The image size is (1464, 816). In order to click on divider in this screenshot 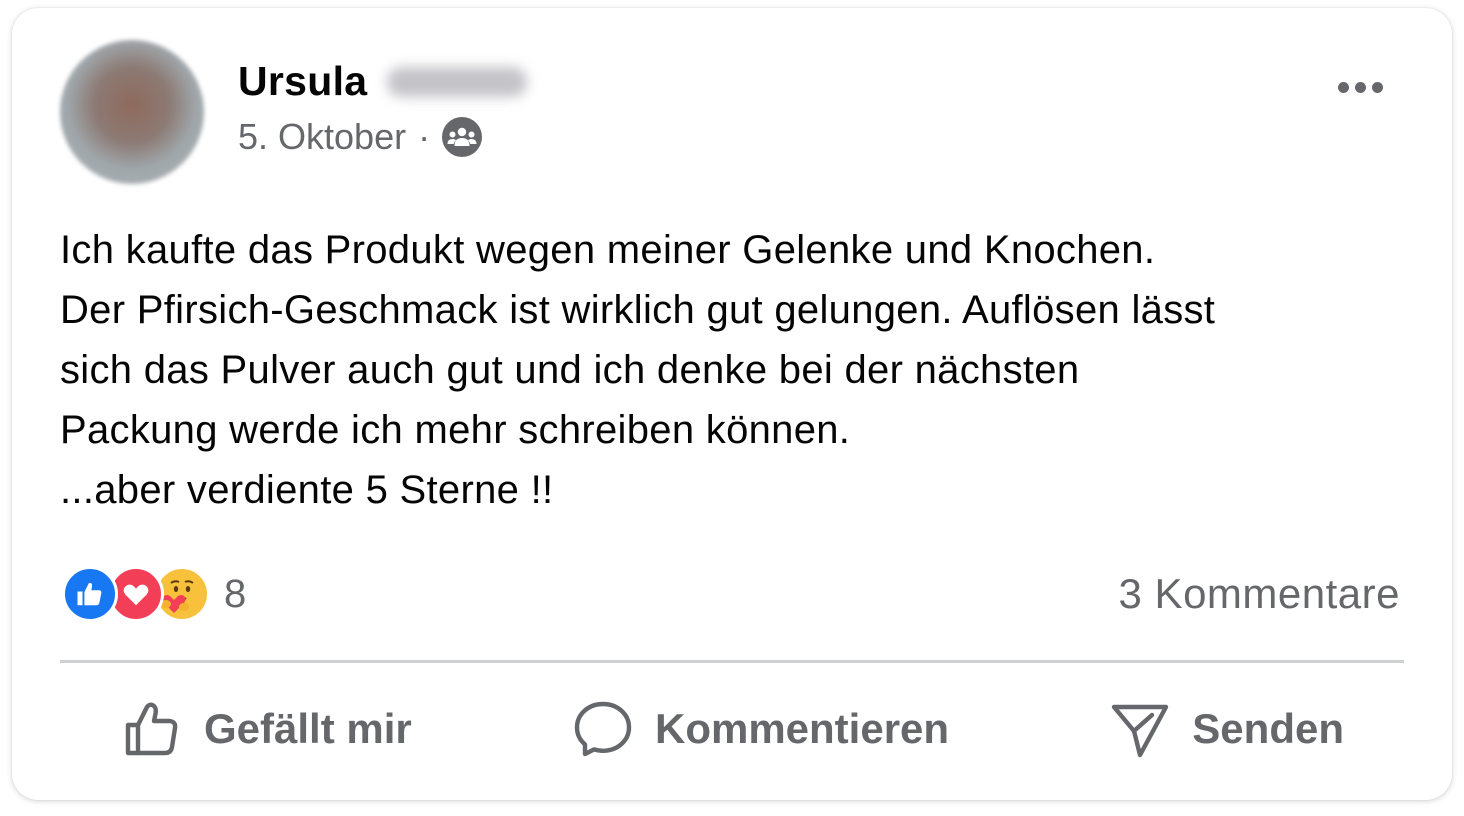, I will do `click(732, 661)`.